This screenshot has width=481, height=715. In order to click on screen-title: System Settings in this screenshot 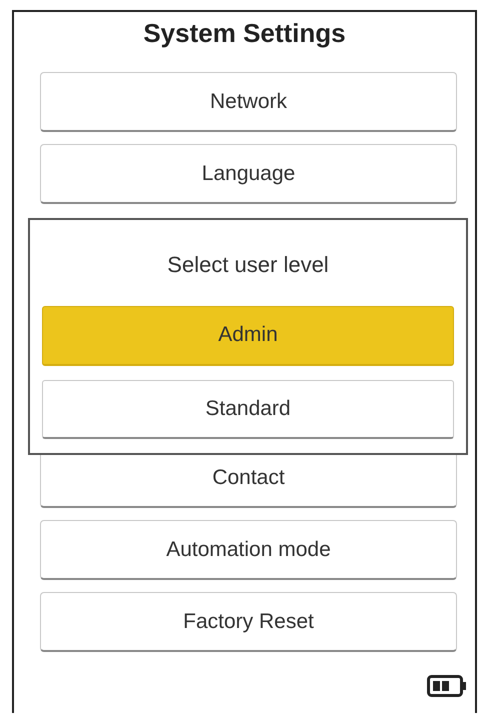, I will do `click(244, 33)`.